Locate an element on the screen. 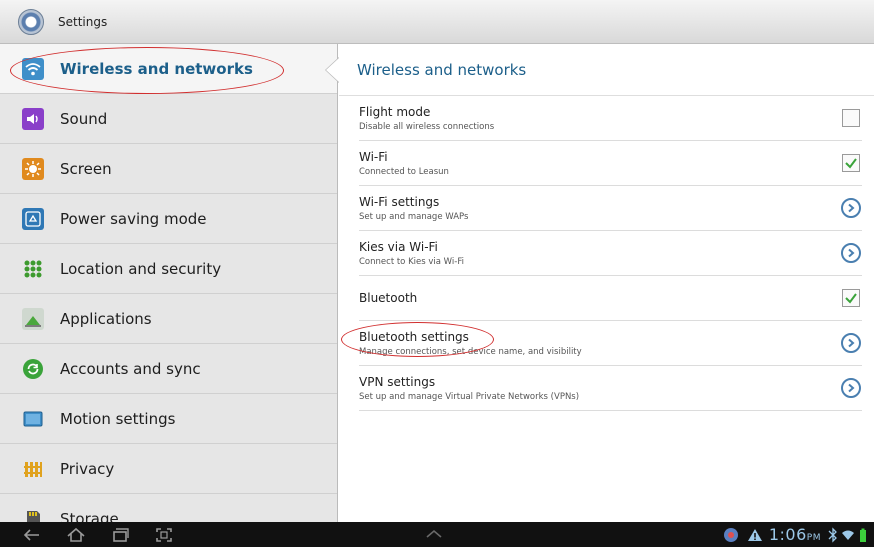 This screenshot has height=547, width=874. grid-dots-icon is located at coordinates (33, 269).